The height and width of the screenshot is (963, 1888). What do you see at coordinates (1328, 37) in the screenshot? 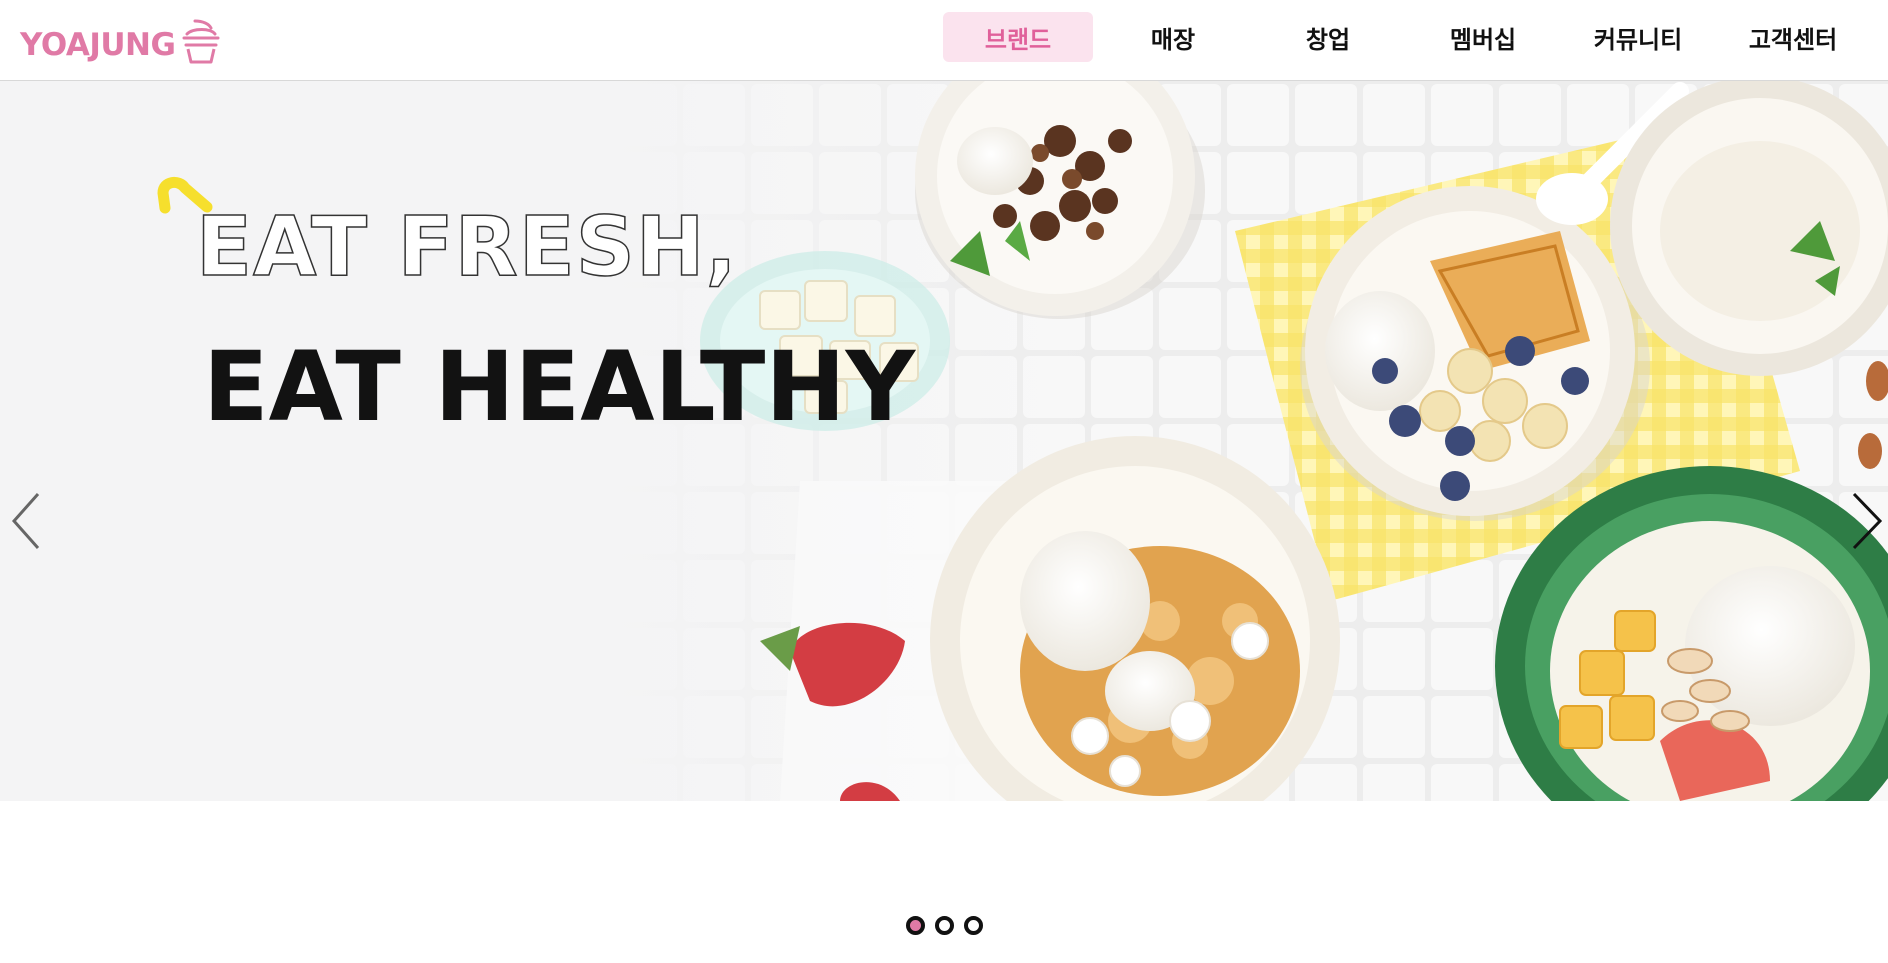
I see `nav-franchise: 창업` at bounding box center [1328, 37].